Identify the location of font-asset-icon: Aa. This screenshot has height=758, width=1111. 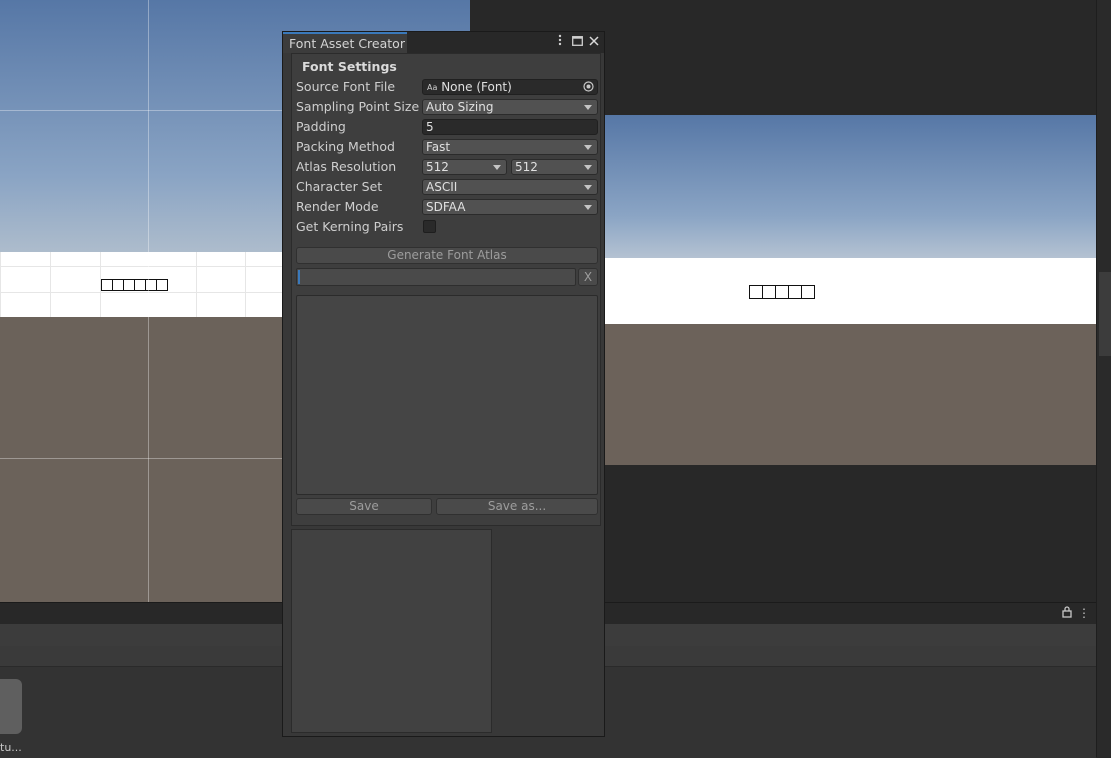
(432, 87).